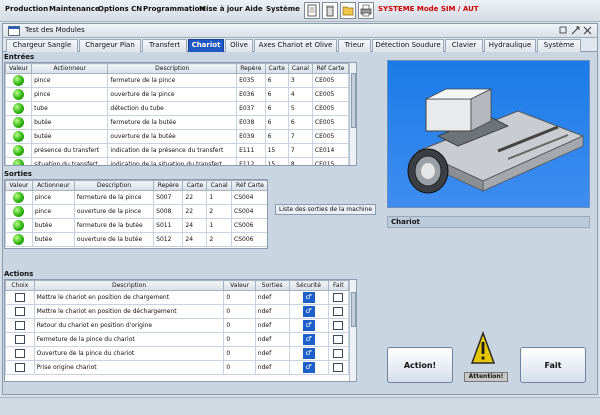 Image resolution: width=600 pixels, height=415 pixels. I want to click on entrees-row: butée ouverture de la butée E039 6 7 CE005, so click(177, 136).